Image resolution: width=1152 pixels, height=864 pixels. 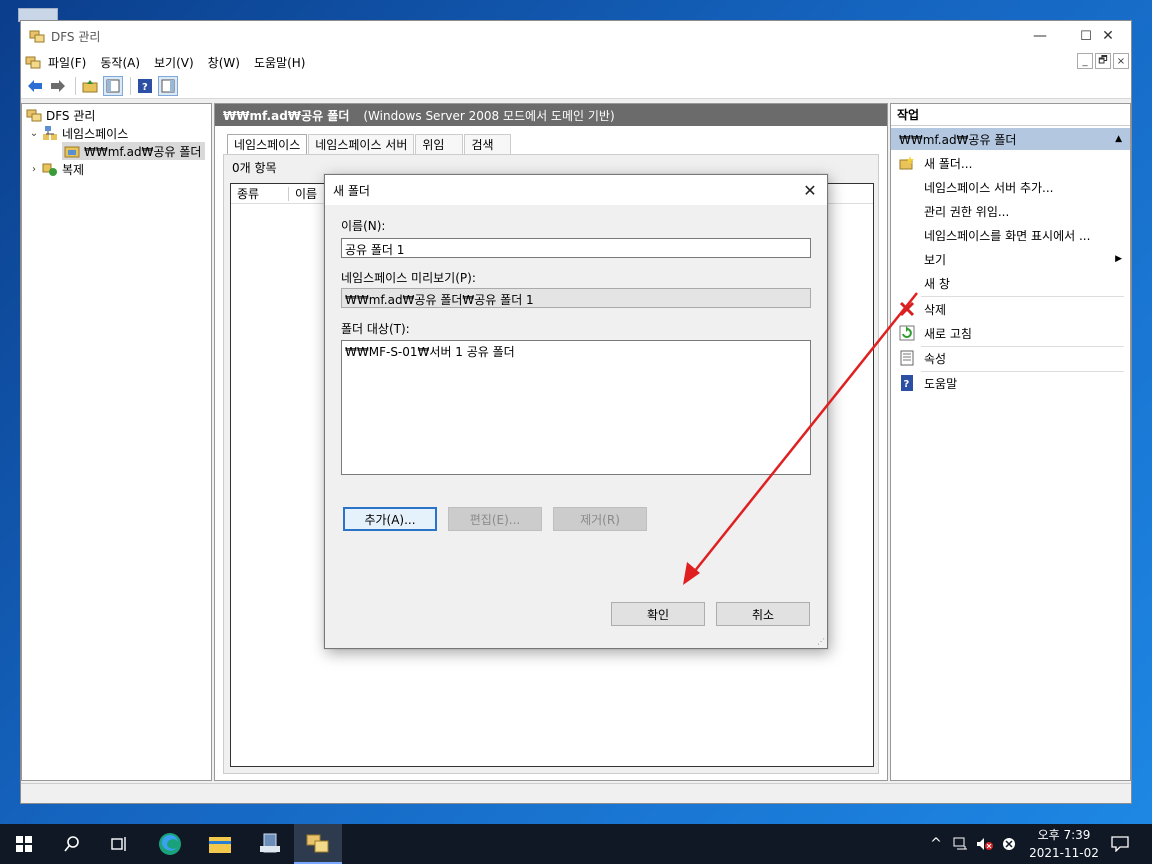 I want to click on search-icon, so click(x=71, y=844).